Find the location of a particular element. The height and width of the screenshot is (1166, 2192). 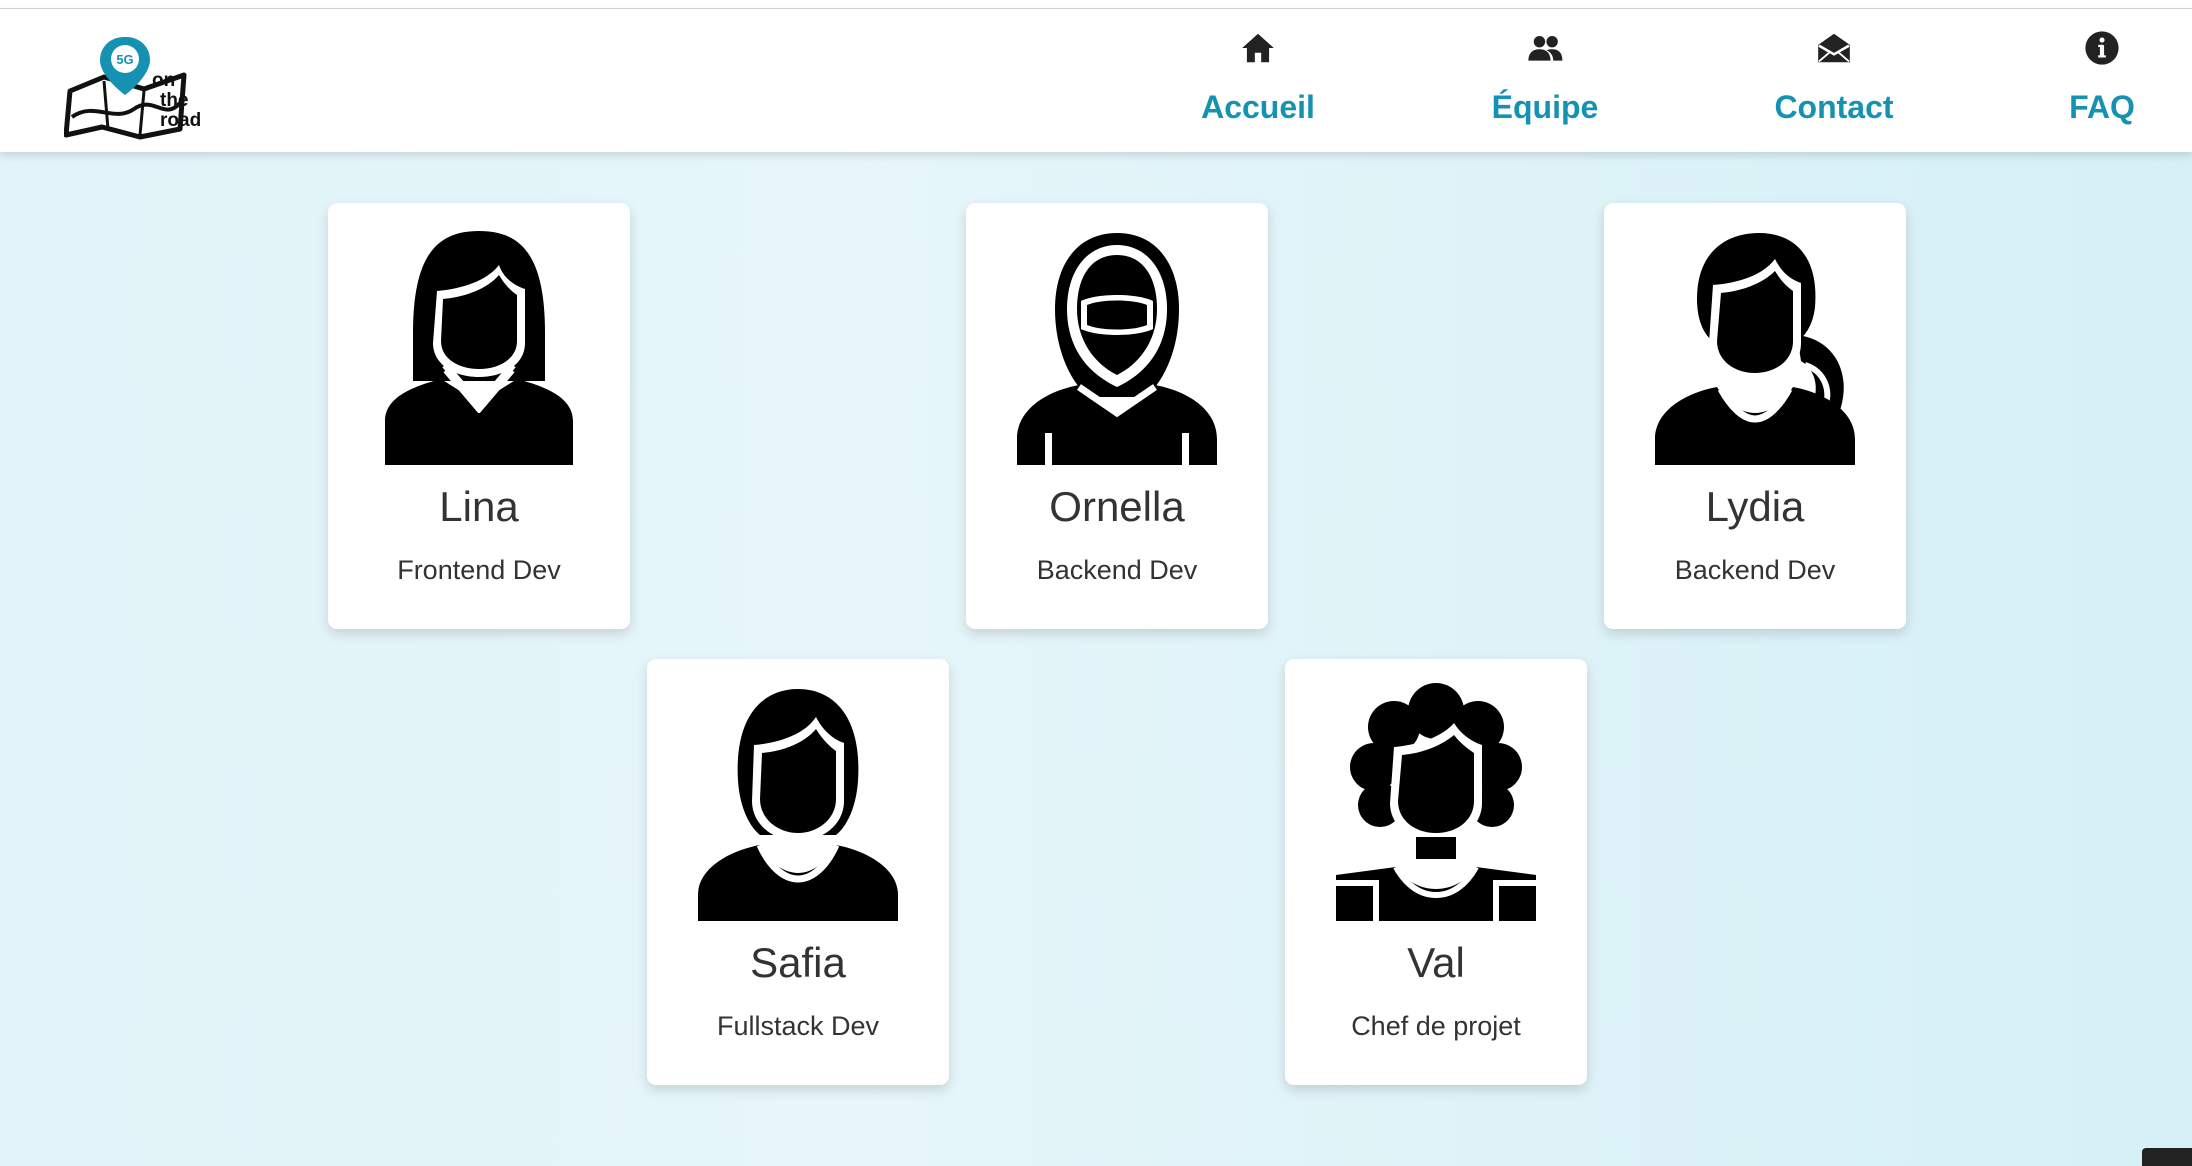

team-card-ornella: Ornella Backend Dev is located at coordinates (1117, 416).